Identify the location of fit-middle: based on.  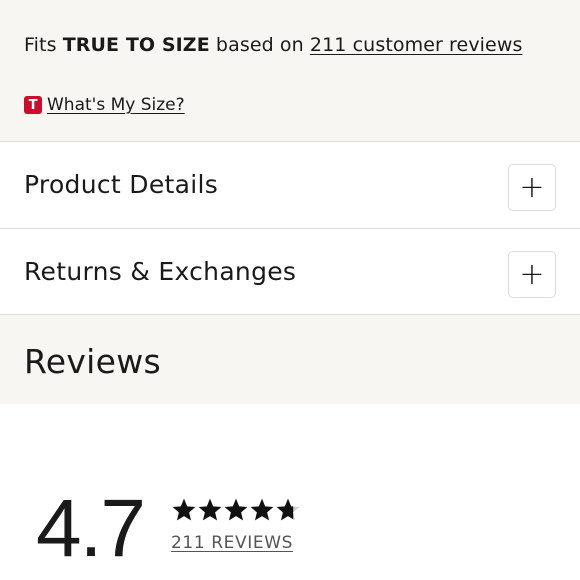
(259, 45).